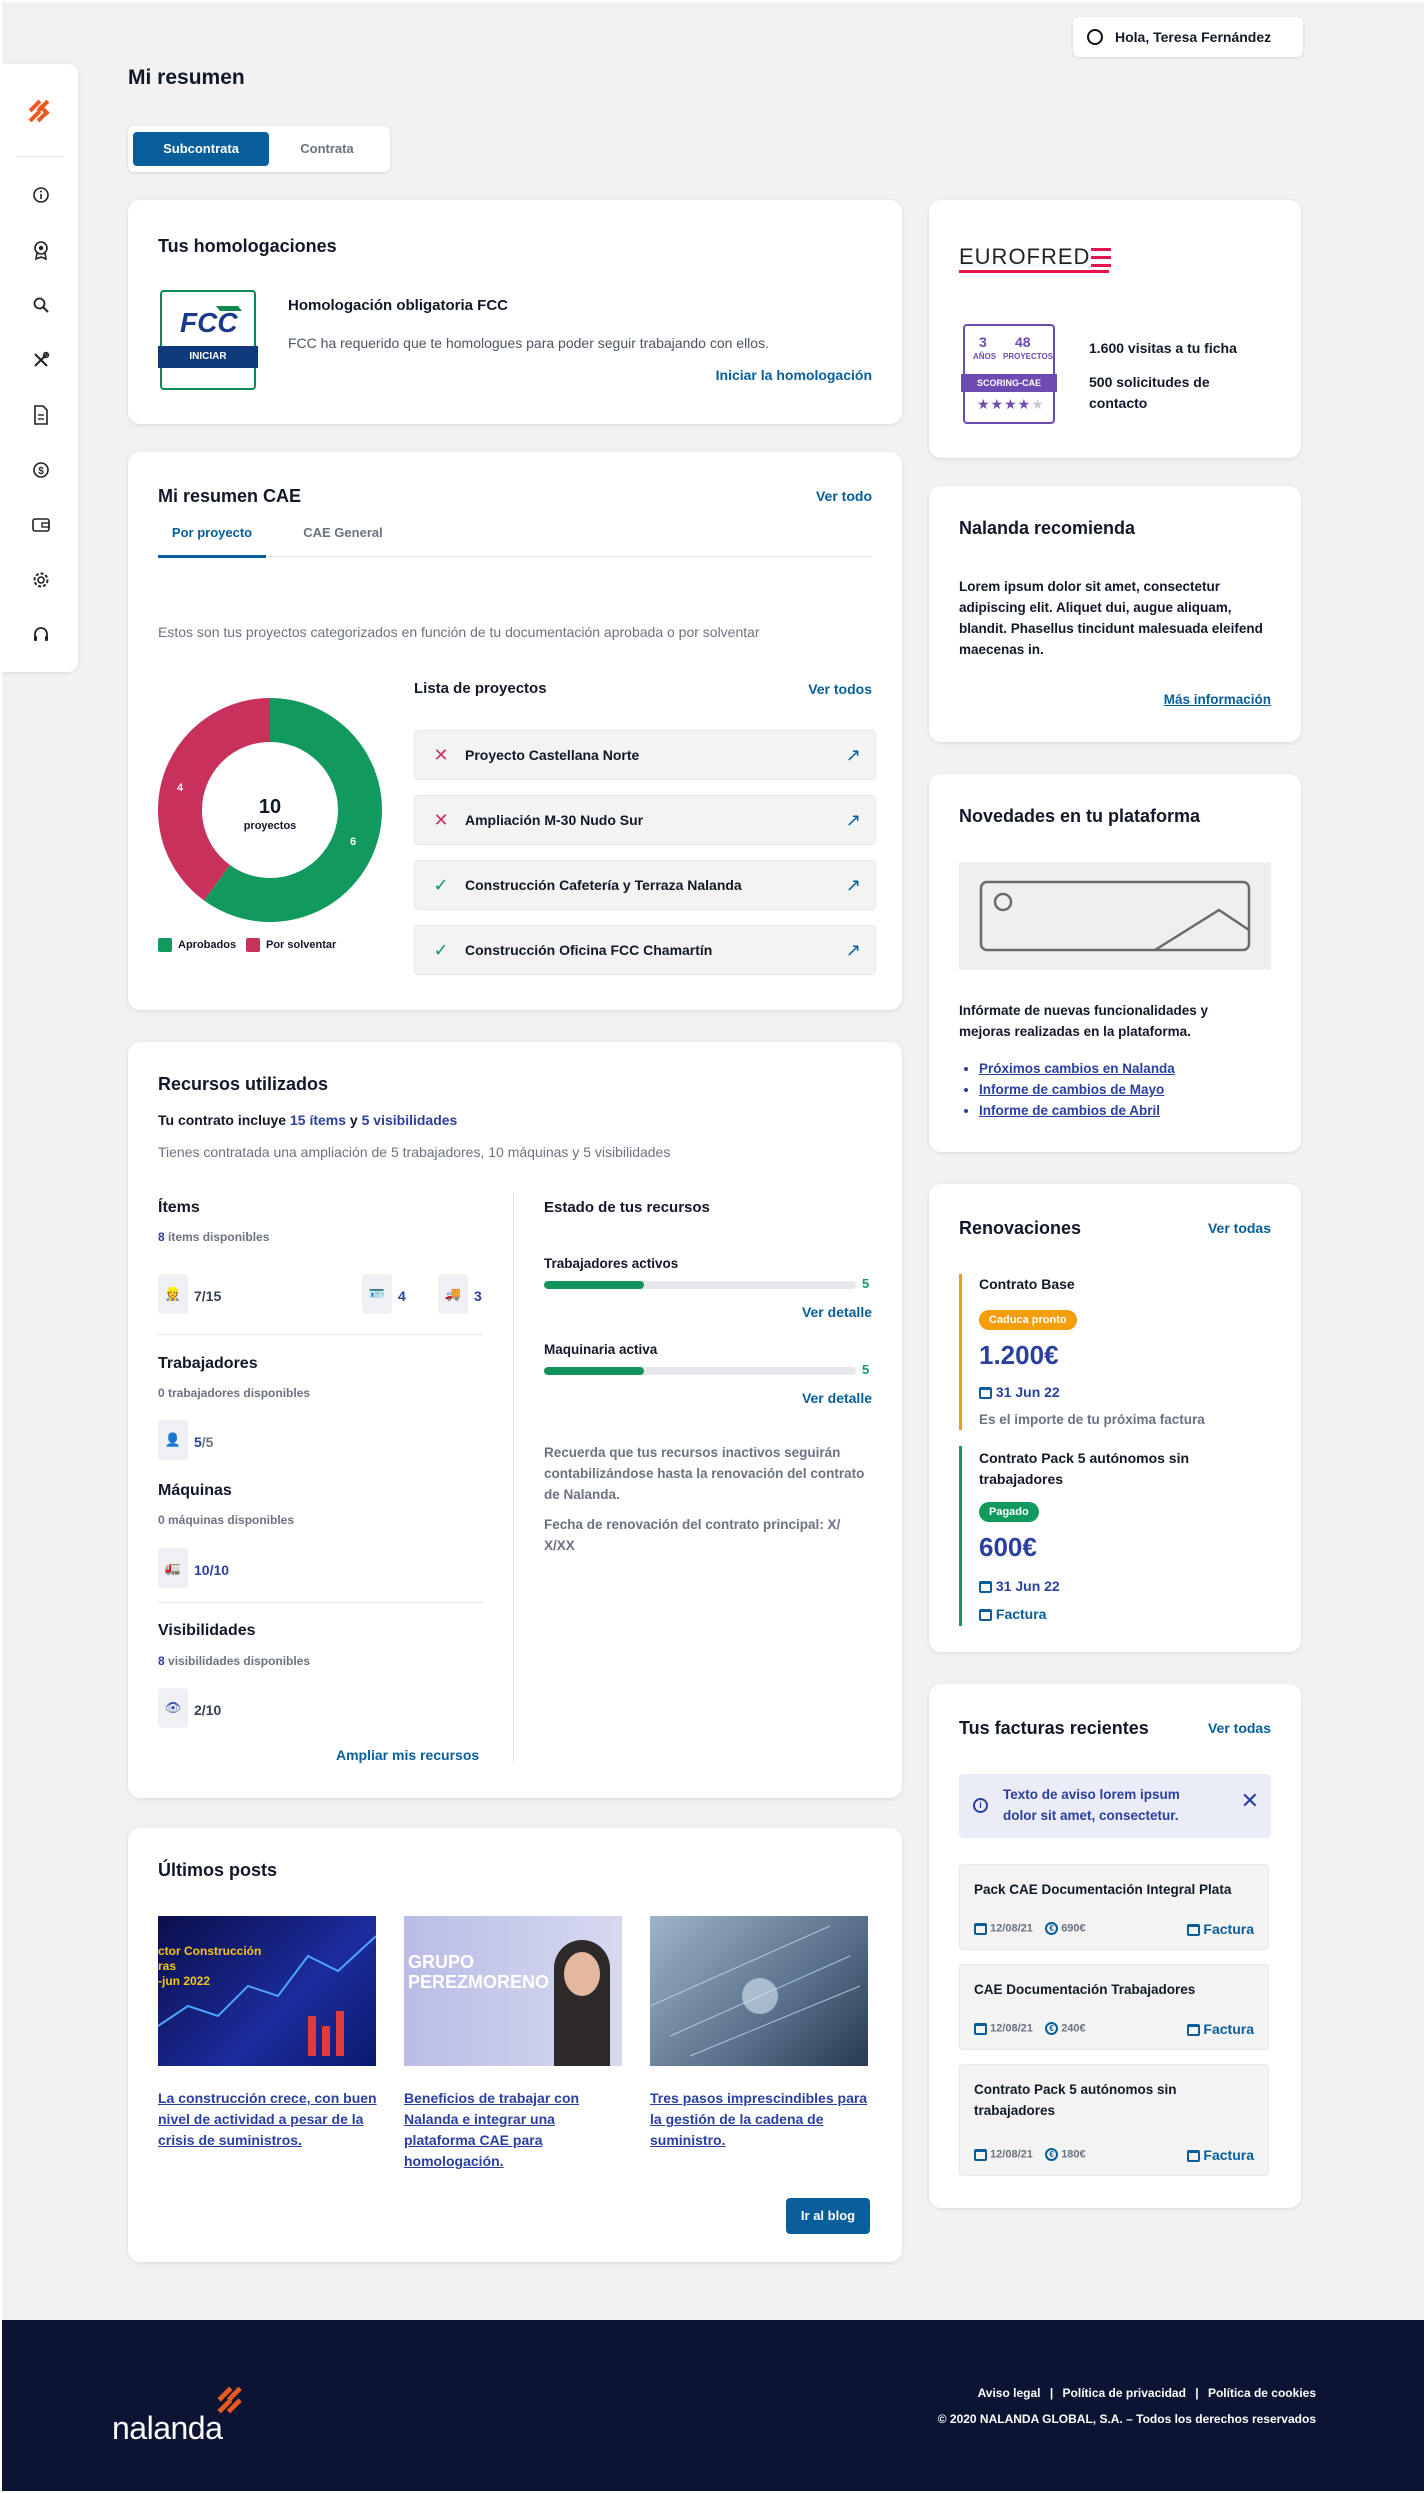 The height and width of the screenshot is (2493, 1426). I want to click on renovacion-2-badge: Pagado, so click(1009, 1512).